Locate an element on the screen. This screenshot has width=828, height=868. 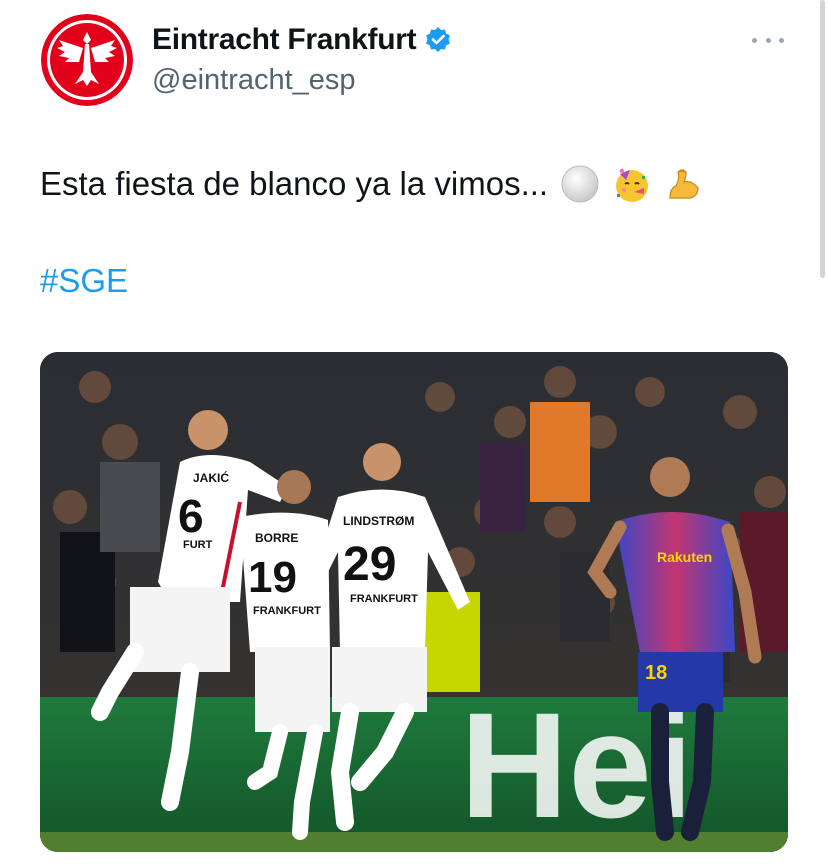
player-name-label: BORRE is located at coordinates (276, 538).